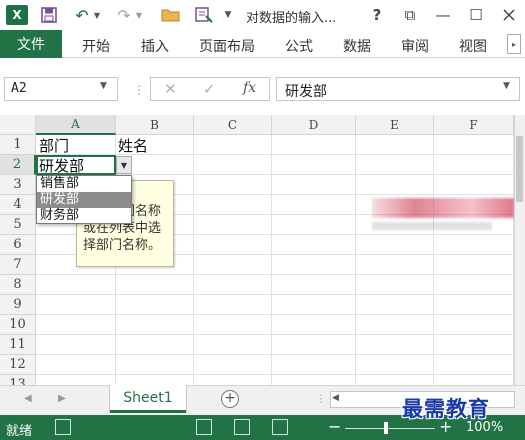 The width and height of the screenshot is (525, 440). Describe the element at coordinates (170, 89) in the screenshot. I see `cancel-icon: ✕` at that location.